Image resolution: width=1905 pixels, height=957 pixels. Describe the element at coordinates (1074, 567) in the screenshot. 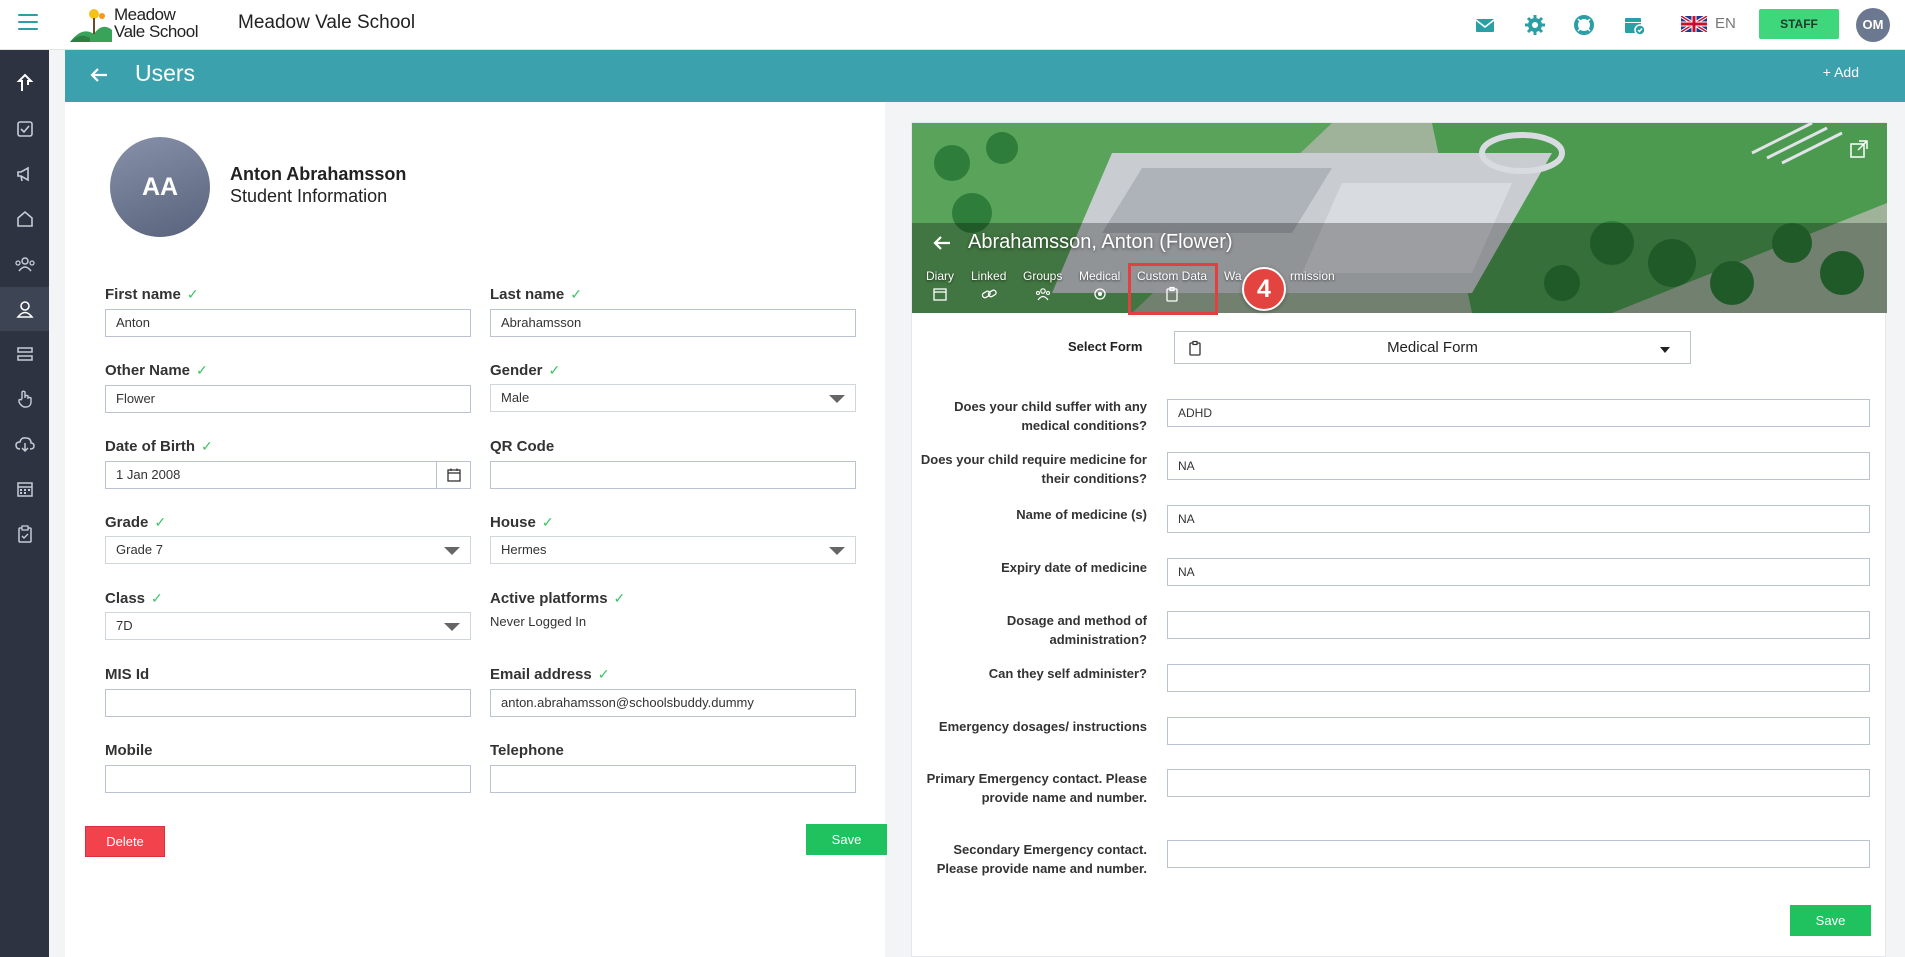

I see `question-label: Expiry date of medicine` at that location.